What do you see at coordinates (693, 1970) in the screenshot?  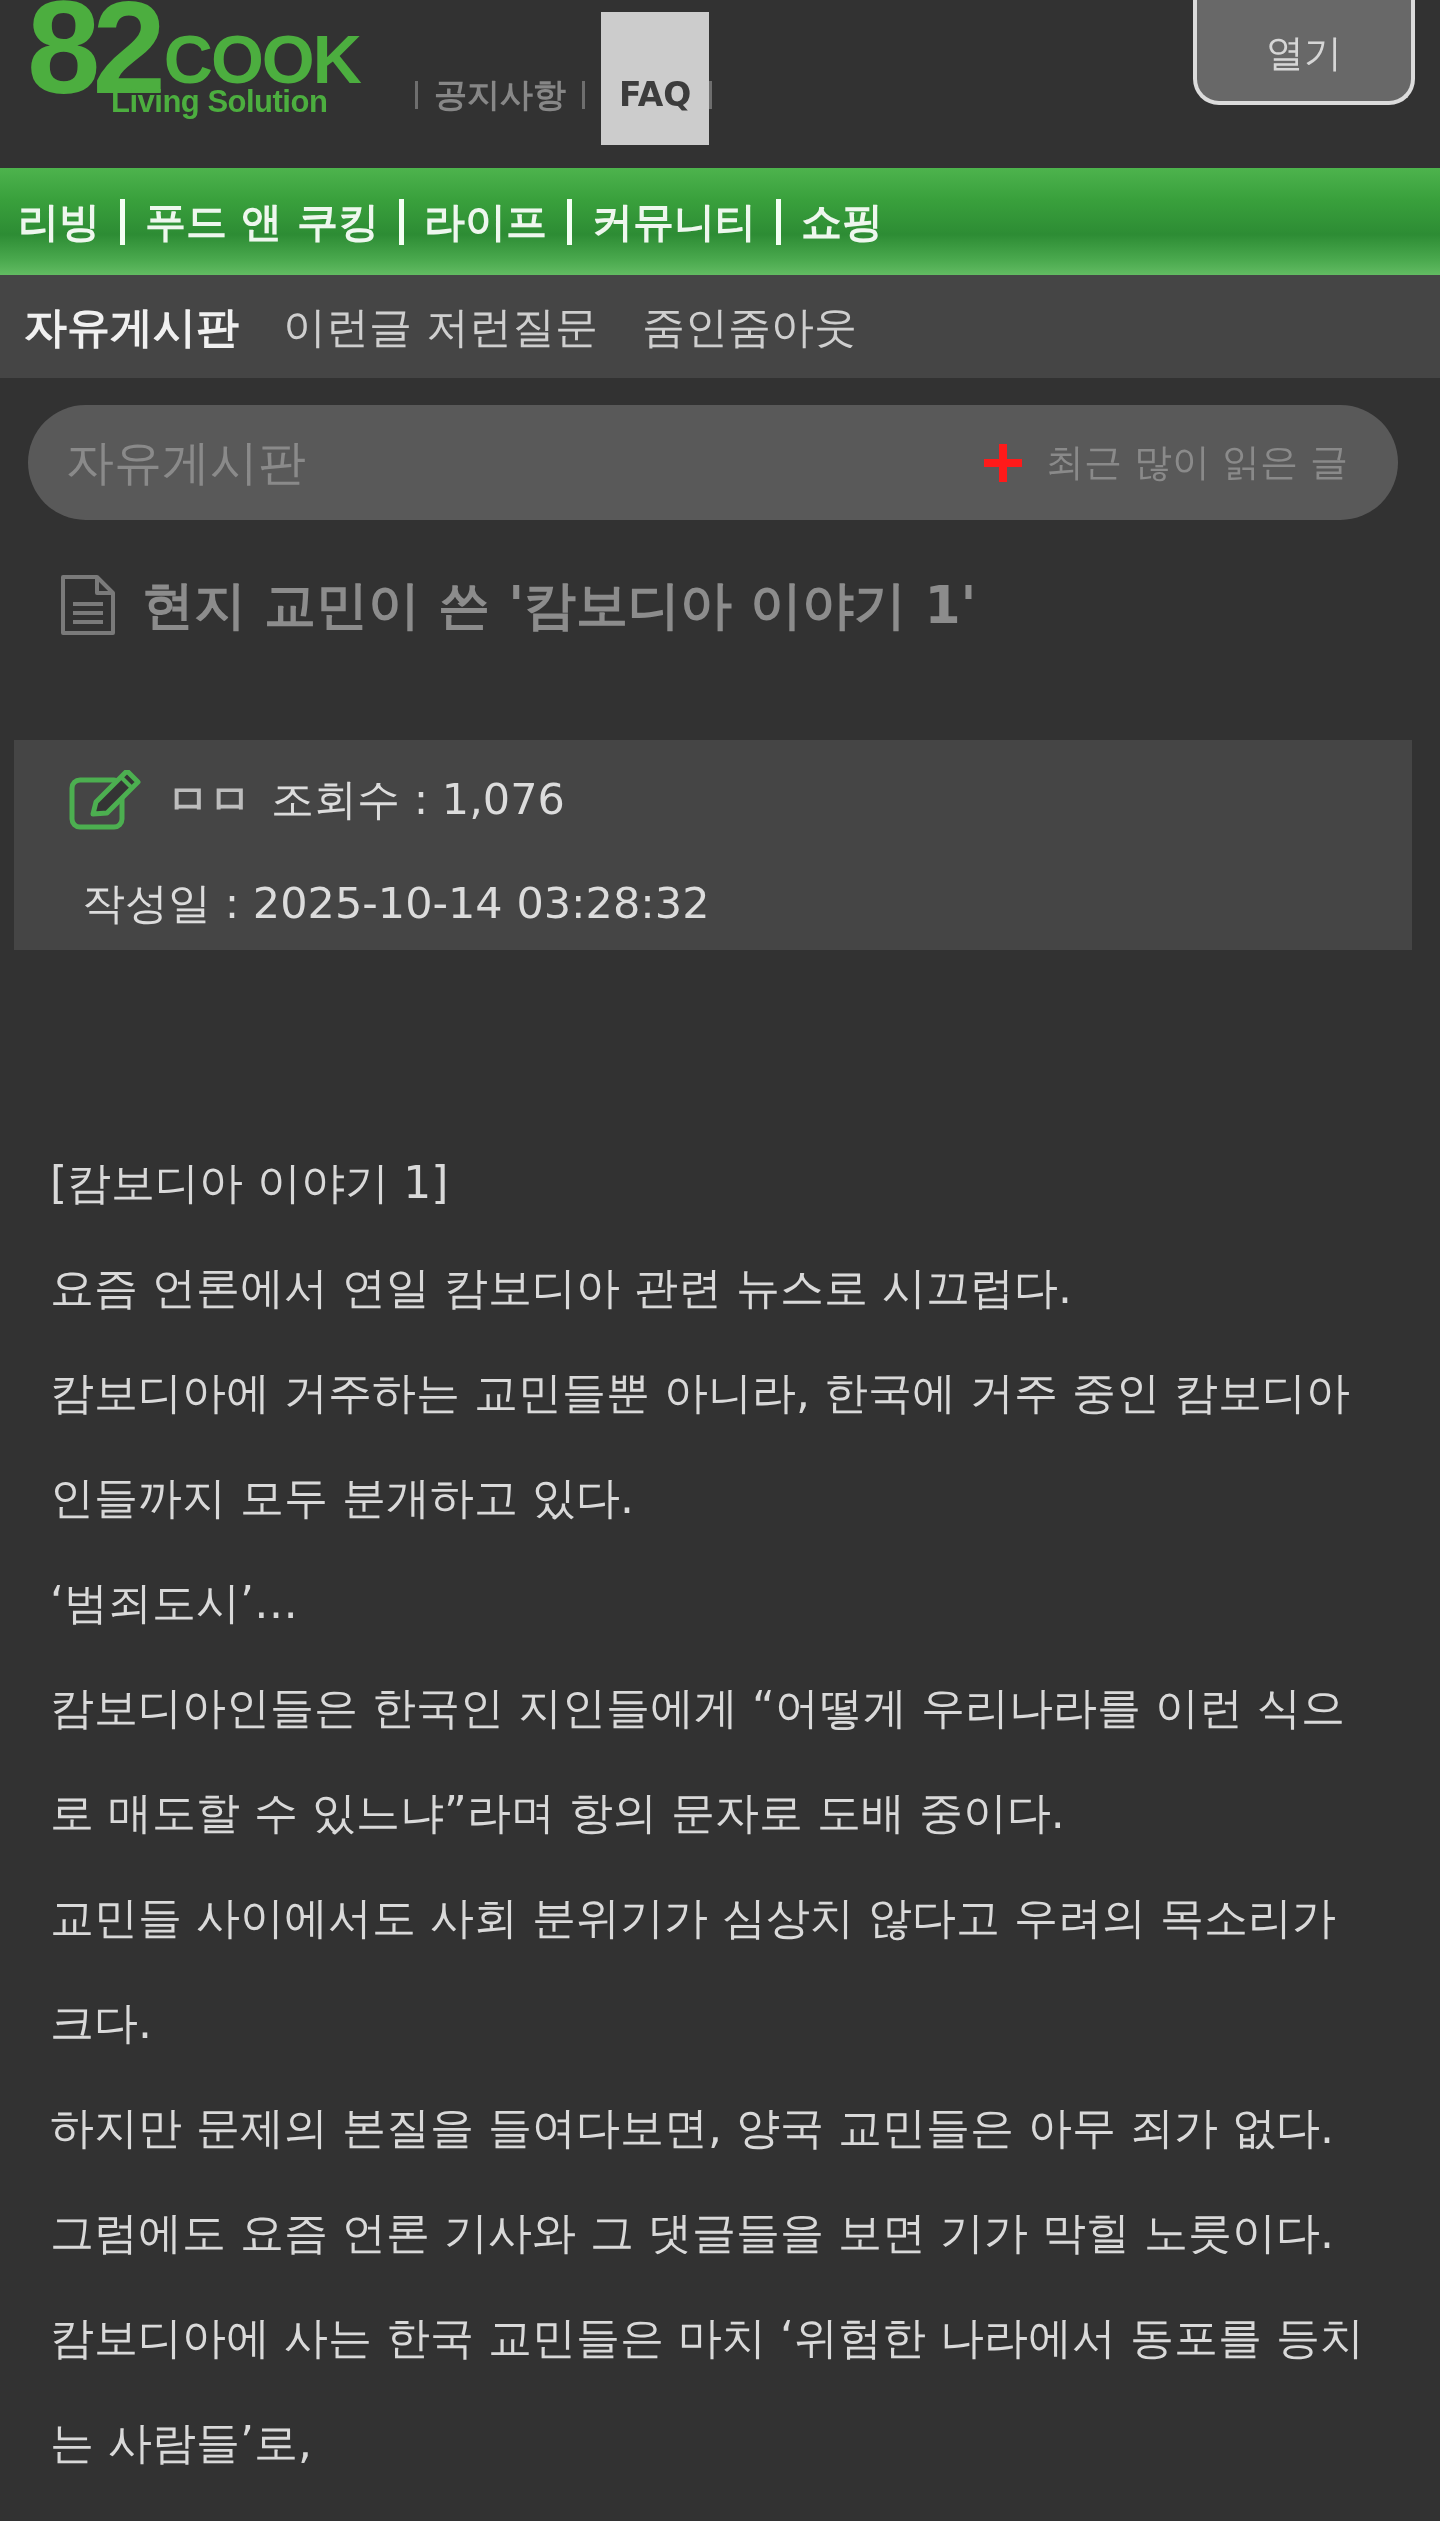 I see `body-paragraph: 교민들 사이에서도 사회 분위기가 심상치 않다고 우려의 목소리가 크다.` at bounding box center [693, 1970].